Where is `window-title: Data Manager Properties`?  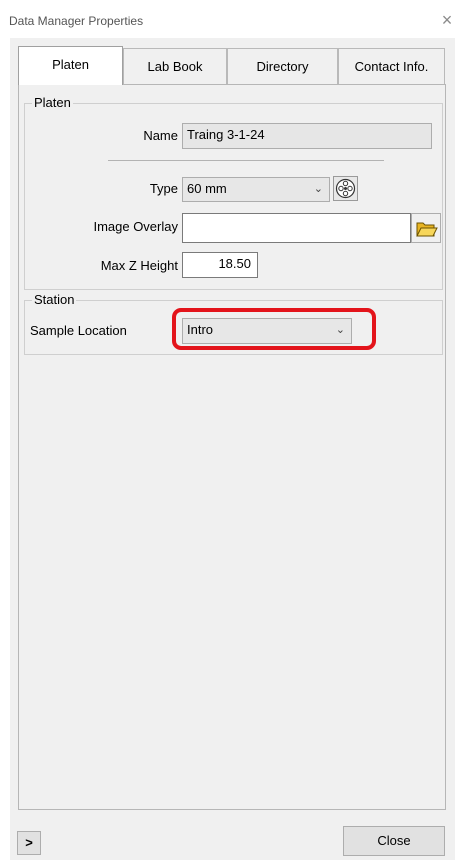
window-title: Data Manager Properties is located at coordinates (76, 21).